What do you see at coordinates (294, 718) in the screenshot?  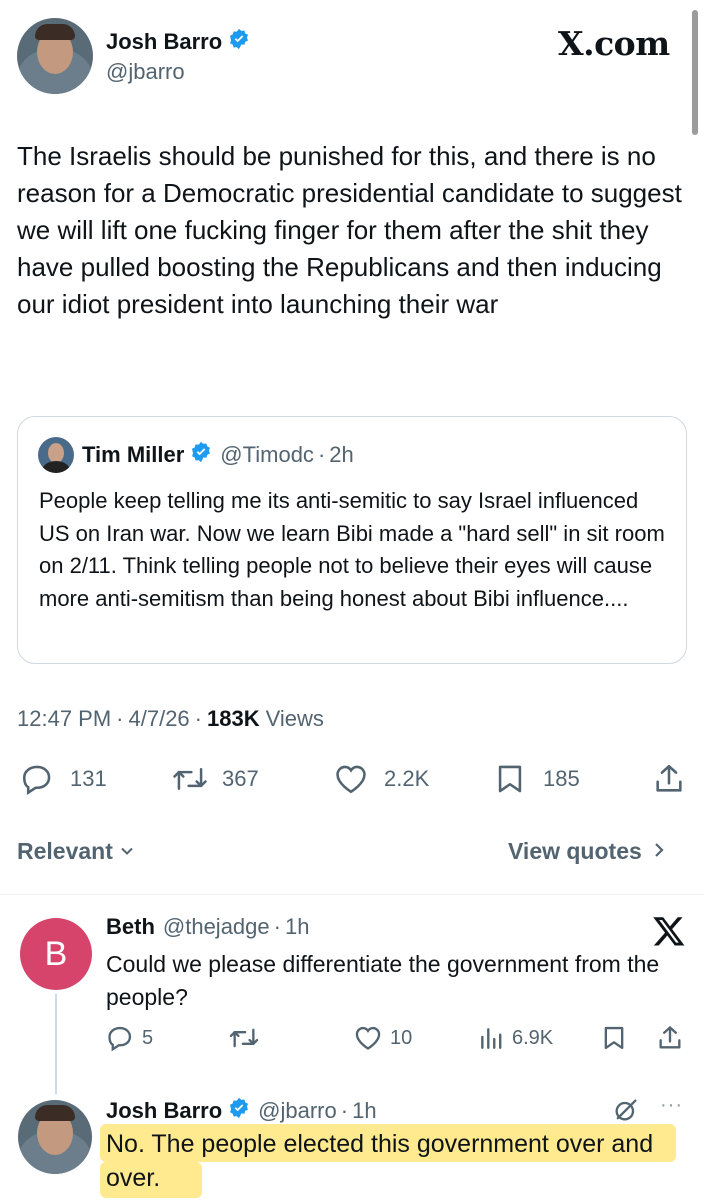 I see `views-label: Views` at bounding box center [294, 718].